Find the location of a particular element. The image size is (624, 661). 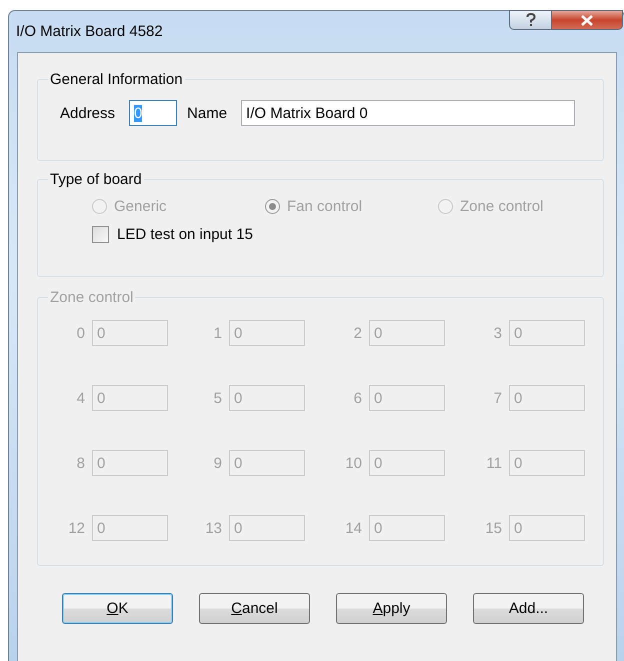

zone-number: 14 is located at coordinates (353, 528).